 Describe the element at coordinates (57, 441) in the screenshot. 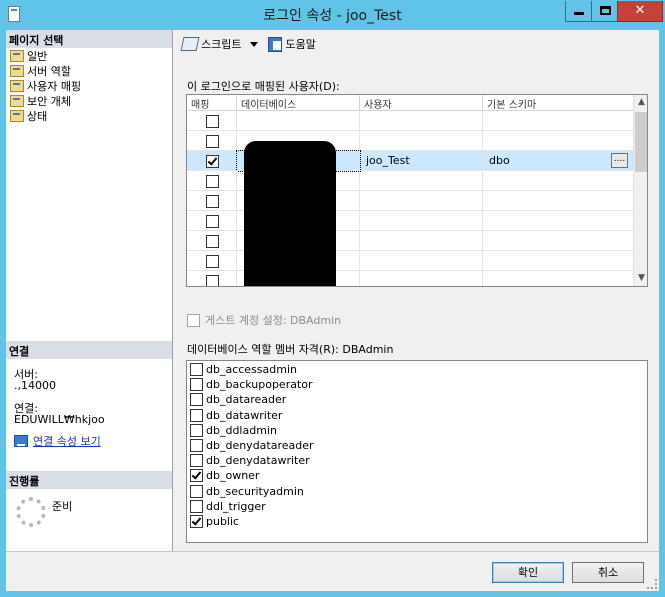

I see `view-connection-properties-link: 연결 속성 보기` at that location.